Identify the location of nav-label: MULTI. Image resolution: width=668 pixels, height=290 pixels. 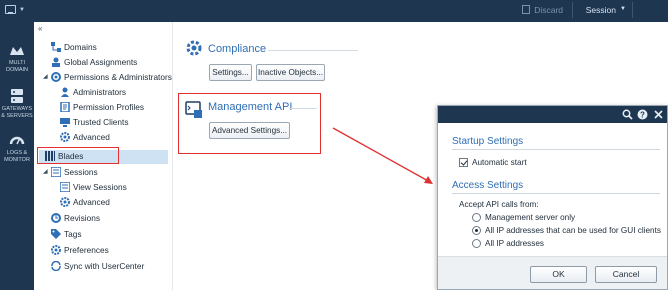
(17, 63).